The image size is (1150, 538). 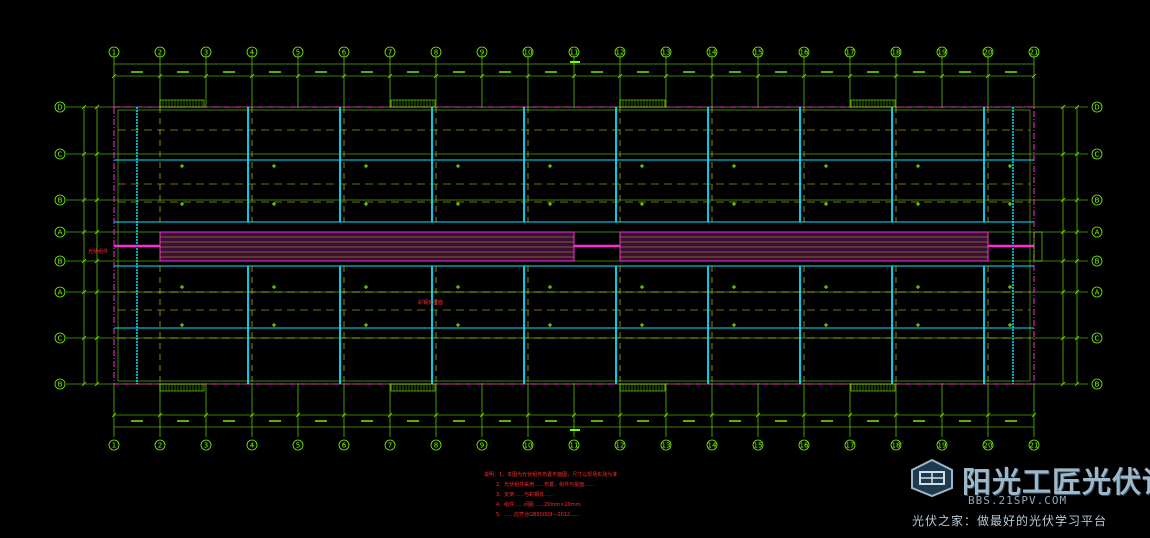 What do you see at coordinates (367, 246) in the screenshot?
I see `ridge-band-left` at bounding box center [367, 246].